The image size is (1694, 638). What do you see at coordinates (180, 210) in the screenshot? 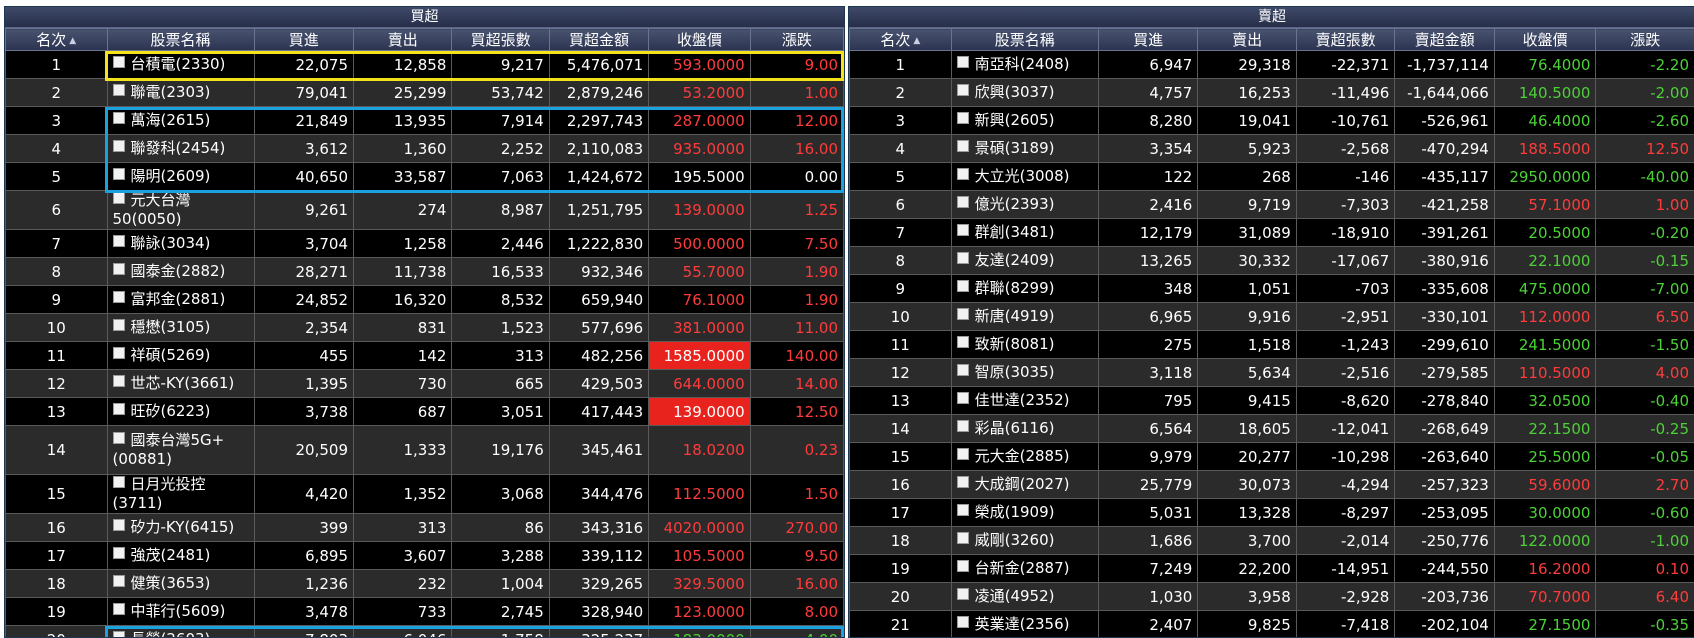
I see `stock-name-cell: 元大台灣50(0050)` at bounding box center [180, 210].